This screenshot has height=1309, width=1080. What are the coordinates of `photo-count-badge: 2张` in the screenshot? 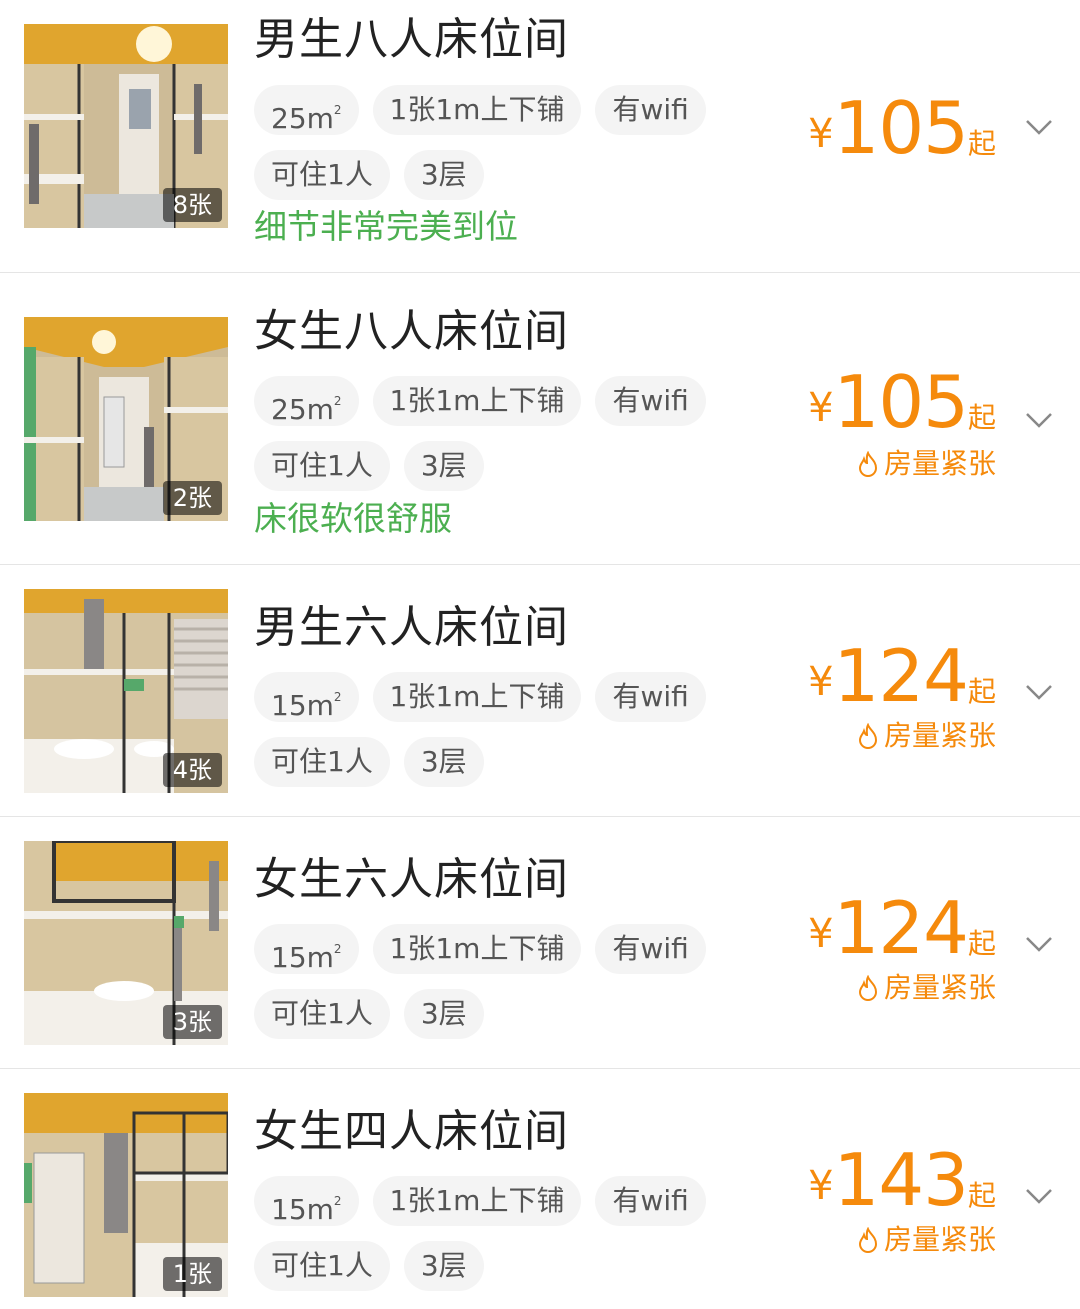 It's located at (192, 498).